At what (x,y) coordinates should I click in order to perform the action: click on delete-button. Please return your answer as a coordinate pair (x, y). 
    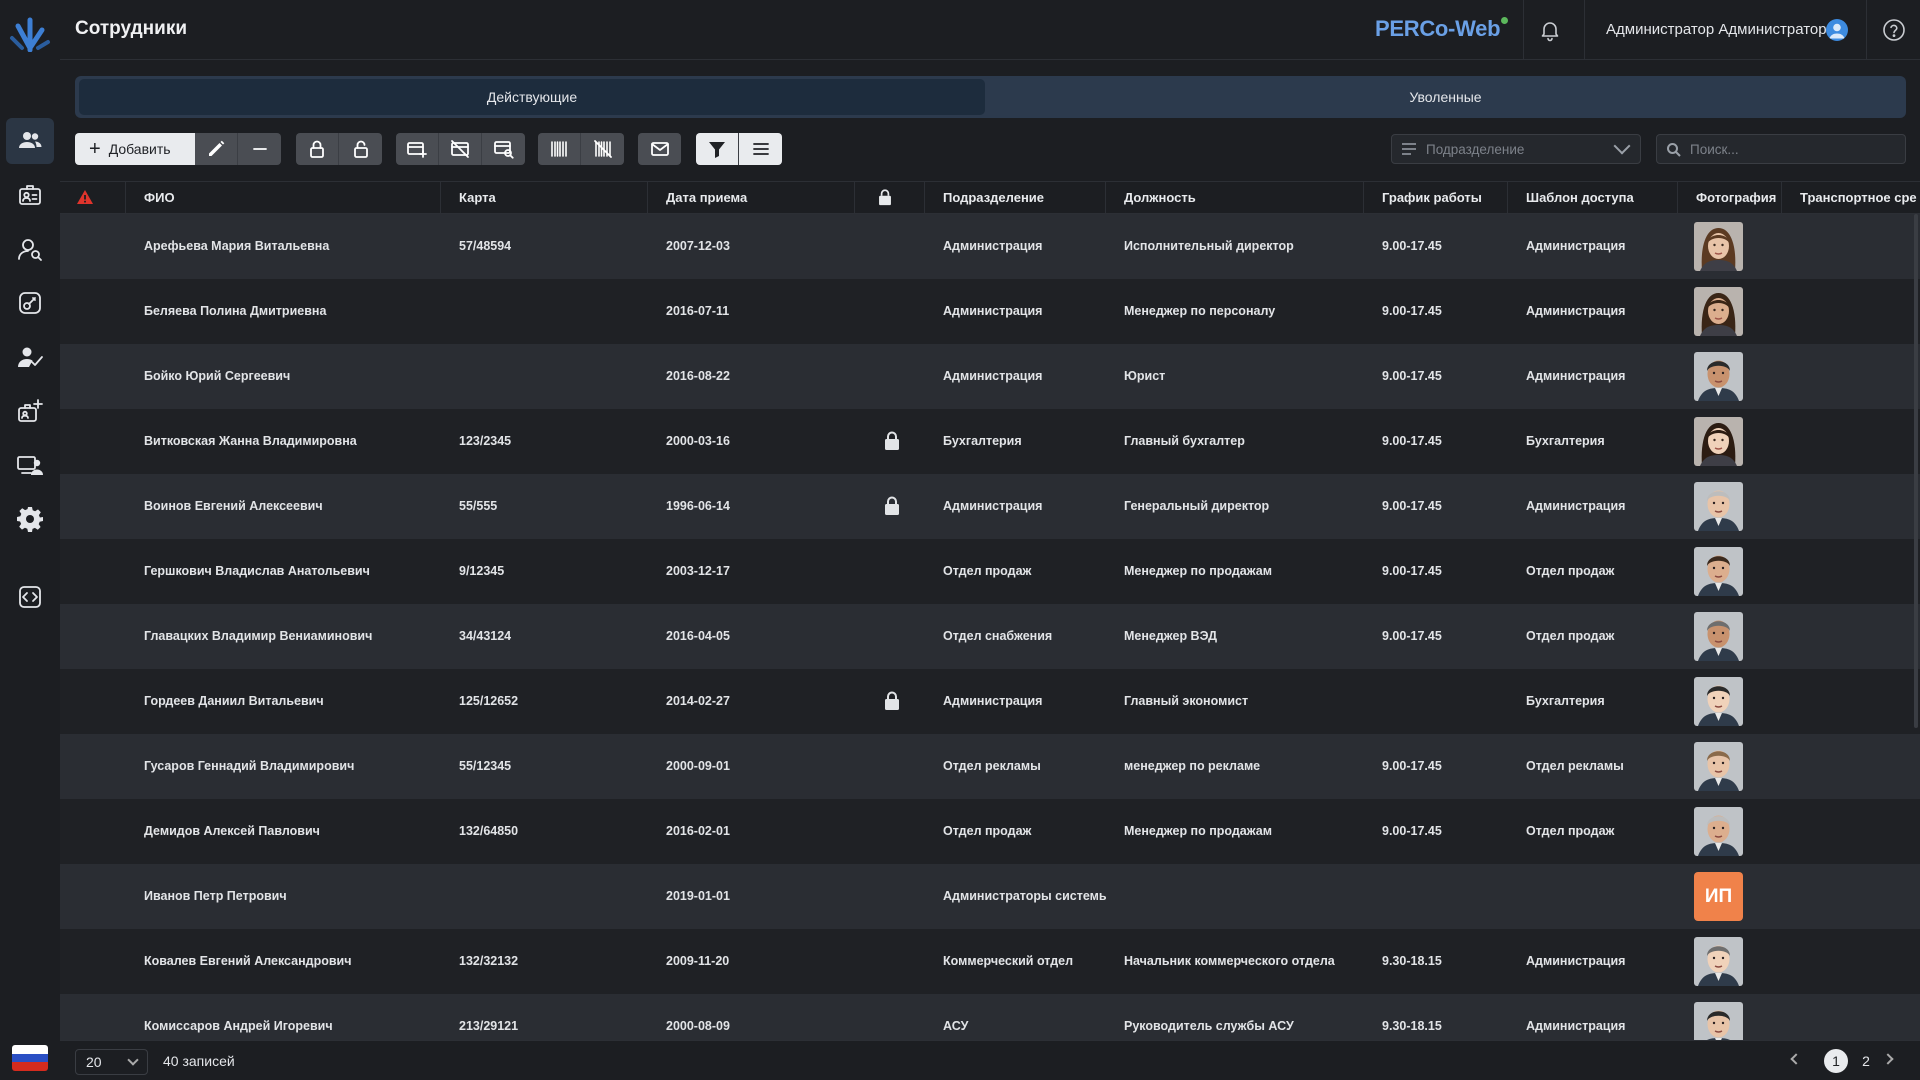
    Looking at the image, I should click on (259, 149).